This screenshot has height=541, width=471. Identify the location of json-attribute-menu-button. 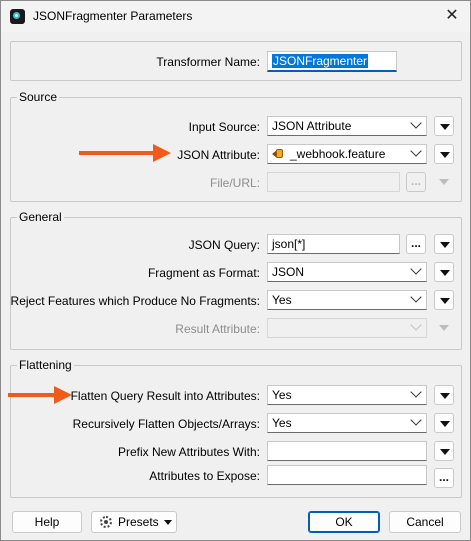
(444, 154).